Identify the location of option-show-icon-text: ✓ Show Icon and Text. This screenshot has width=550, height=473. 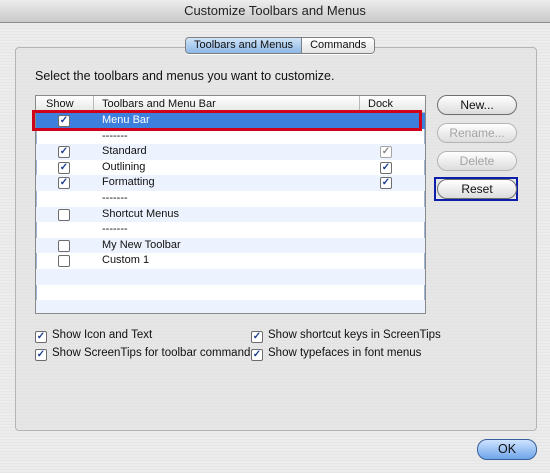
(93, 336).